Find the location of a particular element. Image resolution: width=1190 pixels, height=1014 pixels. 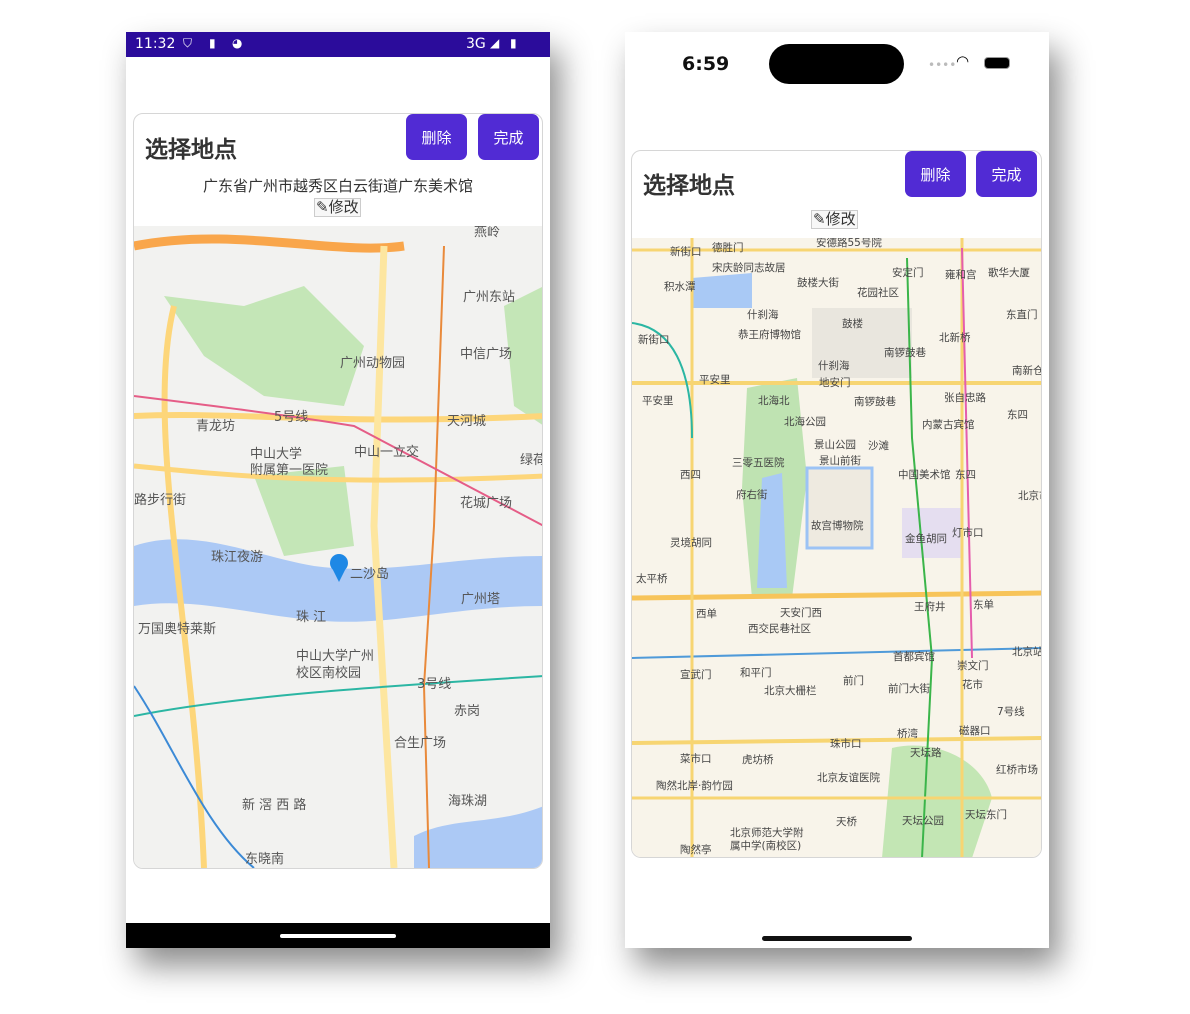

map-label: 陶然亭 is located at coordinates (696, 850).